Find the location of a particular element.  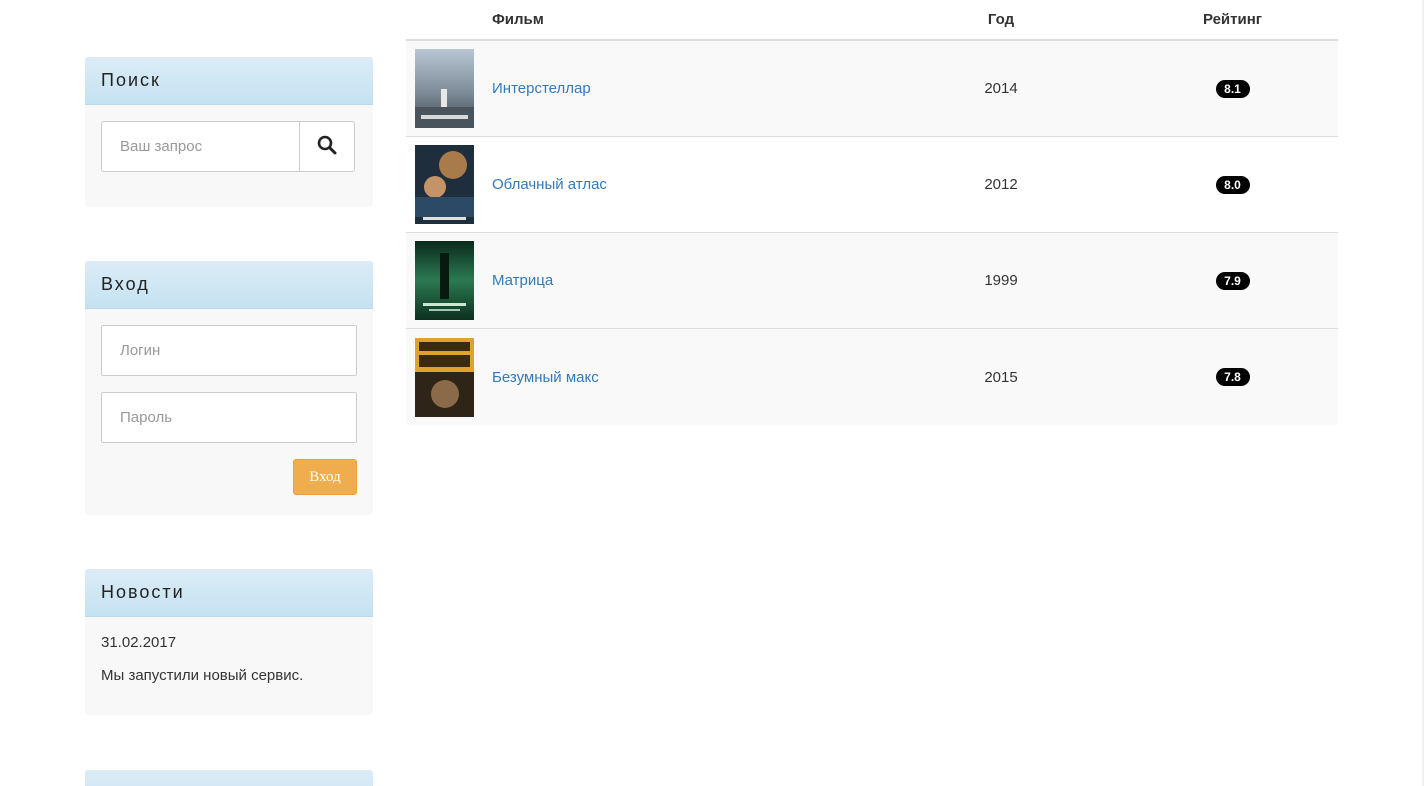

film-title-link: Безумный макс is located at coordinates (545, 377).